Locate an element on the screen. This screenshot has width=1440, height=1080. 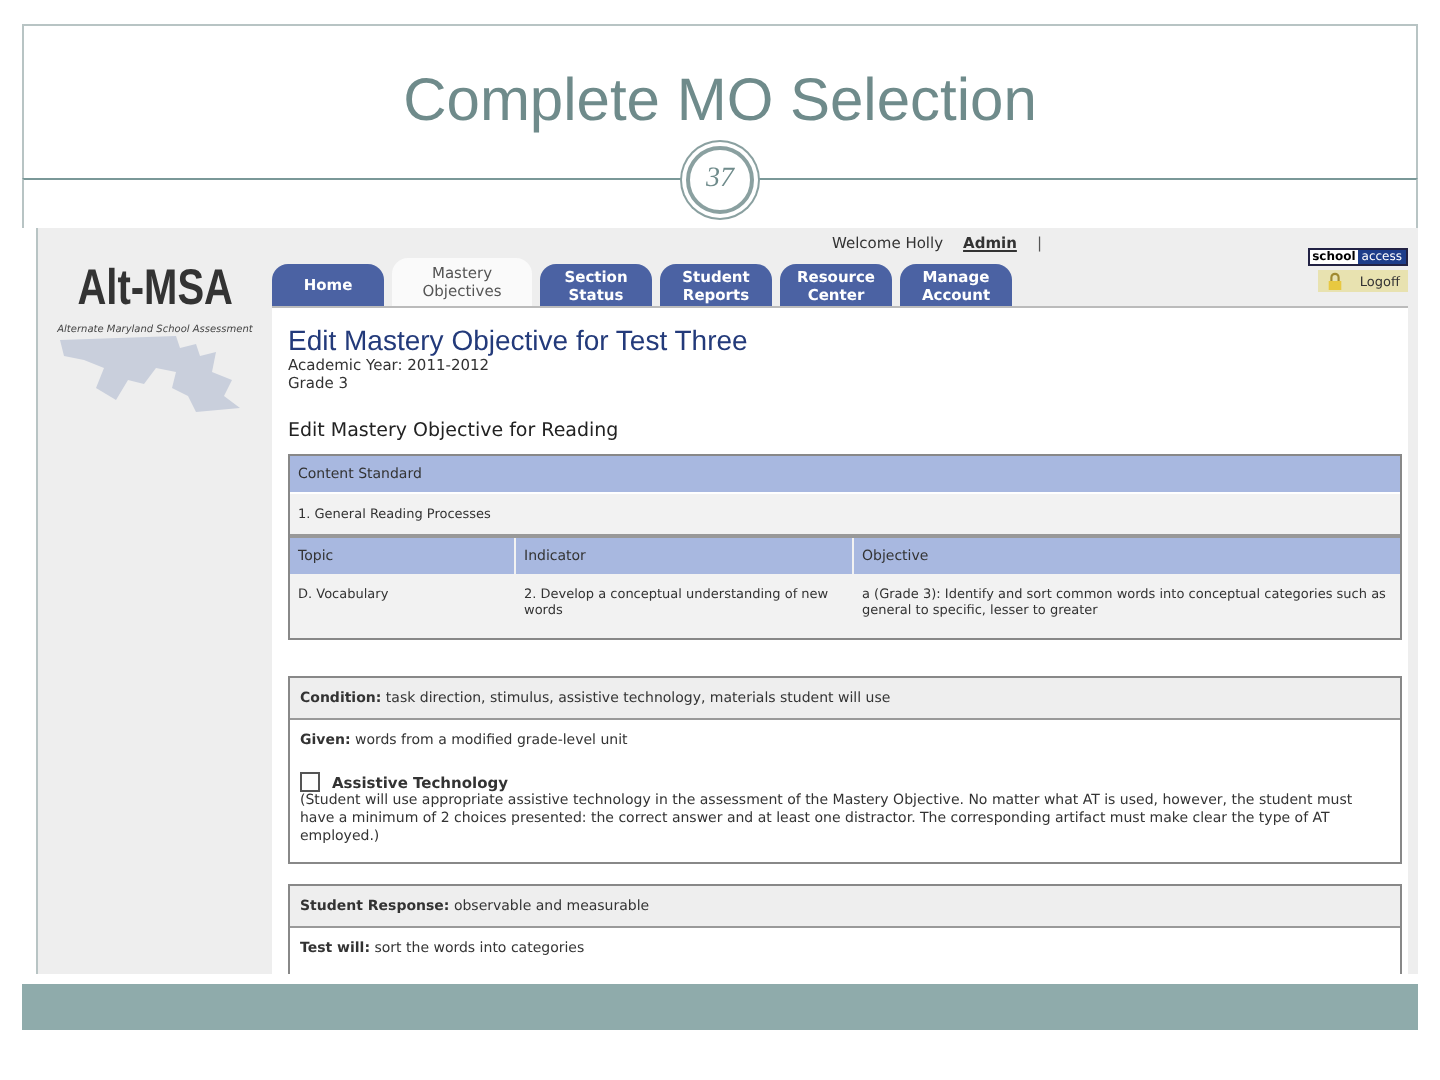
slide-title: Complete MO Selection is located at coordinates (720, 102).